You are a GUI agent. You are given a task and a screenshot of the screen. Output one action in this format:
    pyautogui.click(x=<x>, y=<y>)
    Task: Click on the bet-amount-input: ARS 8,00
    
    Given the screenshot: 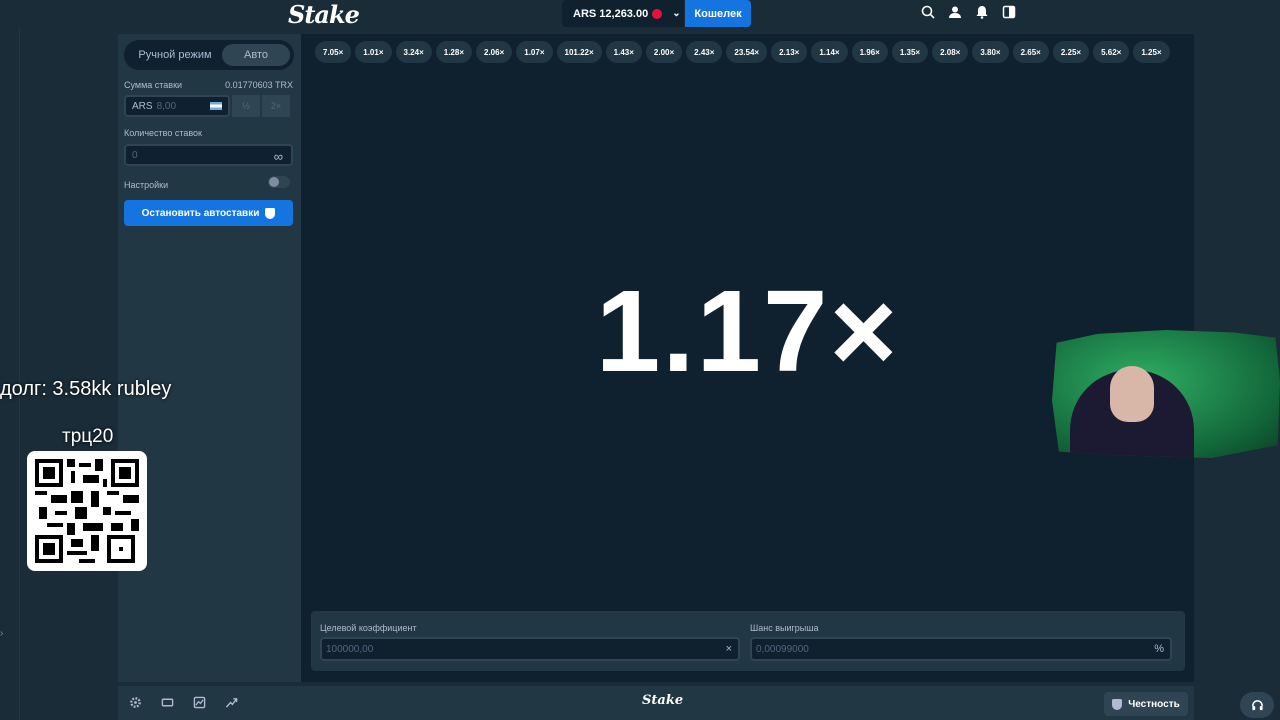 What is the action you would take?
    pyautogui.click(x=177, y=106)
    